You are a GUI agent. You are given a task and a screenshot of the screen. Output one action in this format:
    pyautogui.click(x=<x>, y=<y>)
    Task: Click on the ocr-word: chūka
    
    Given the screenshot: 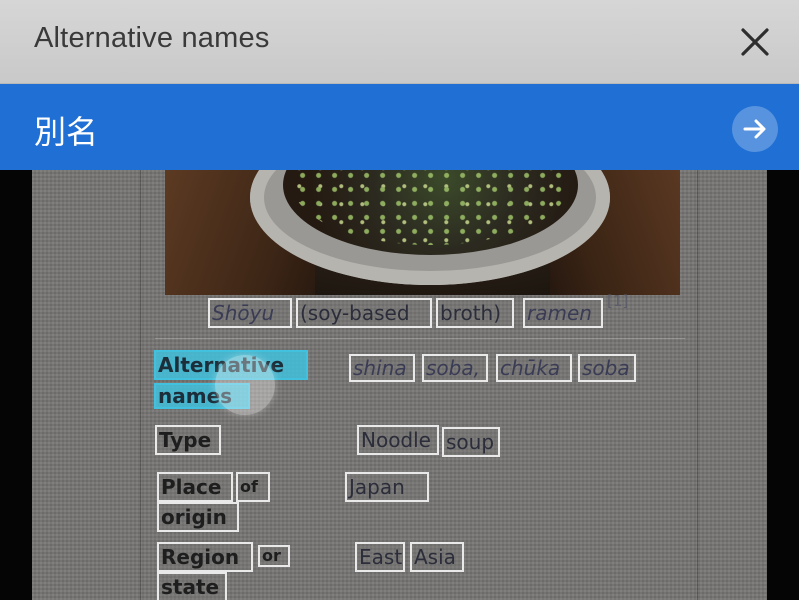 What is the action you would take?
    pyautogui.click(x=534, y=368)
    